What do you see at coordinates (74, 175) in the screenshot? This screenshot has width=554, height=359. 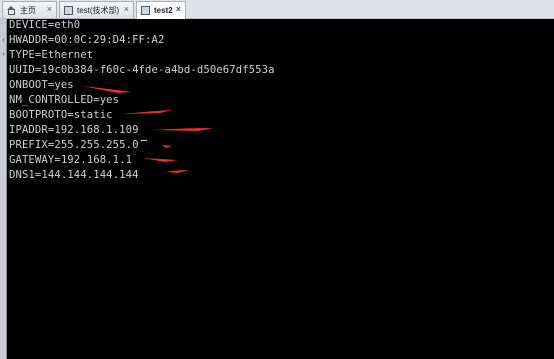 I see `config-line-dns1: DNS1=144.144.144.144` at bounding box center [74, 175].